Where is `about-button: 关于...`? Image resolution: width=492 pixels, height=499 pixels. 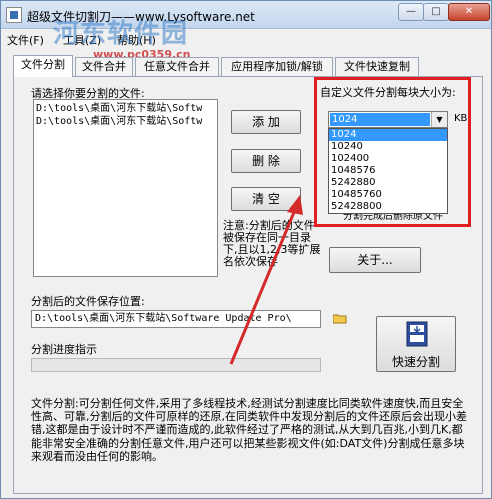
about-button: 关于... is located at coordinates (375, 260).